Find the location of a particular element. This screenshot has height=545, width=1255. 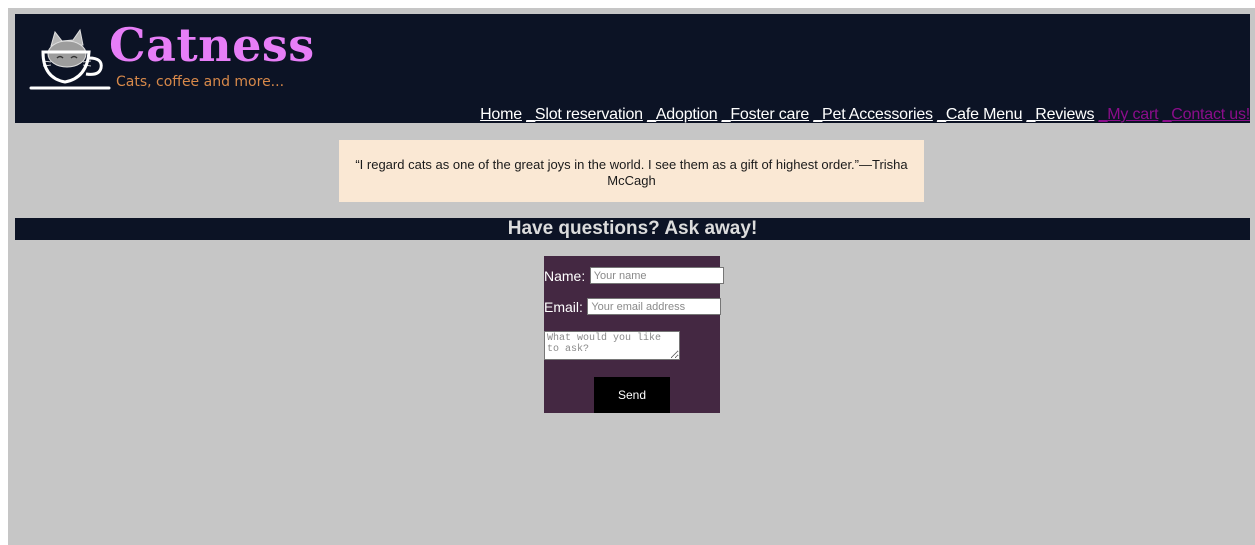

cat-in-coffee-cup-icon is located at coordinates (70, 59).